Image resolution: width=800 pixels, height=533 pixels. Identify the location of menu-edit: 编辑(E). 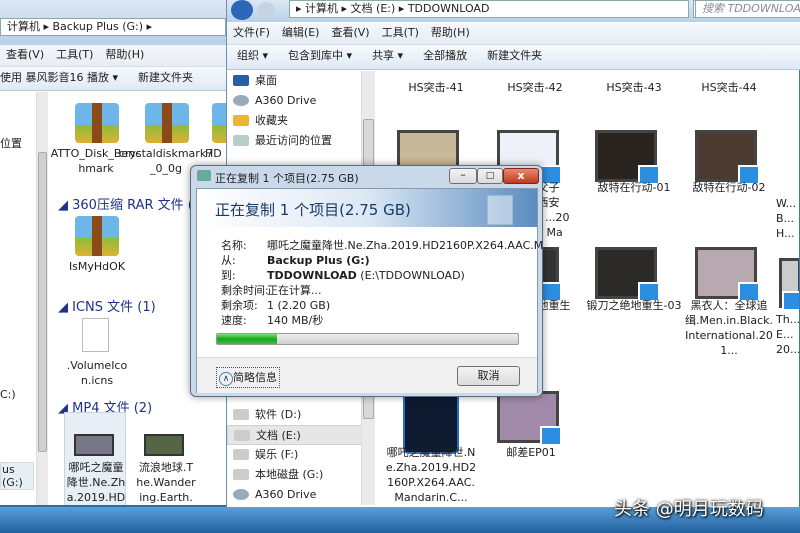
(301, 33).